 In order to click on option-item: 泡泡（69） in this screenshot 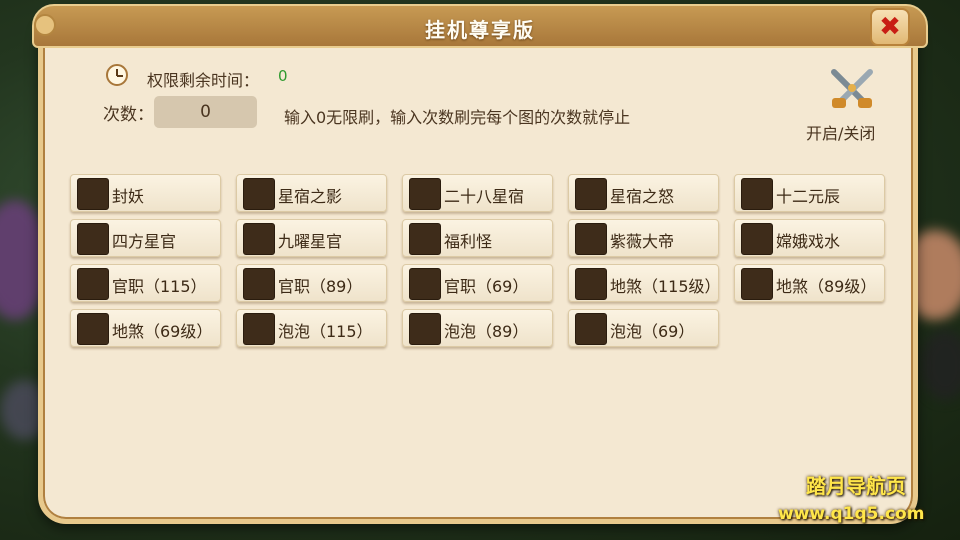, I will do `click(643, 328)`.